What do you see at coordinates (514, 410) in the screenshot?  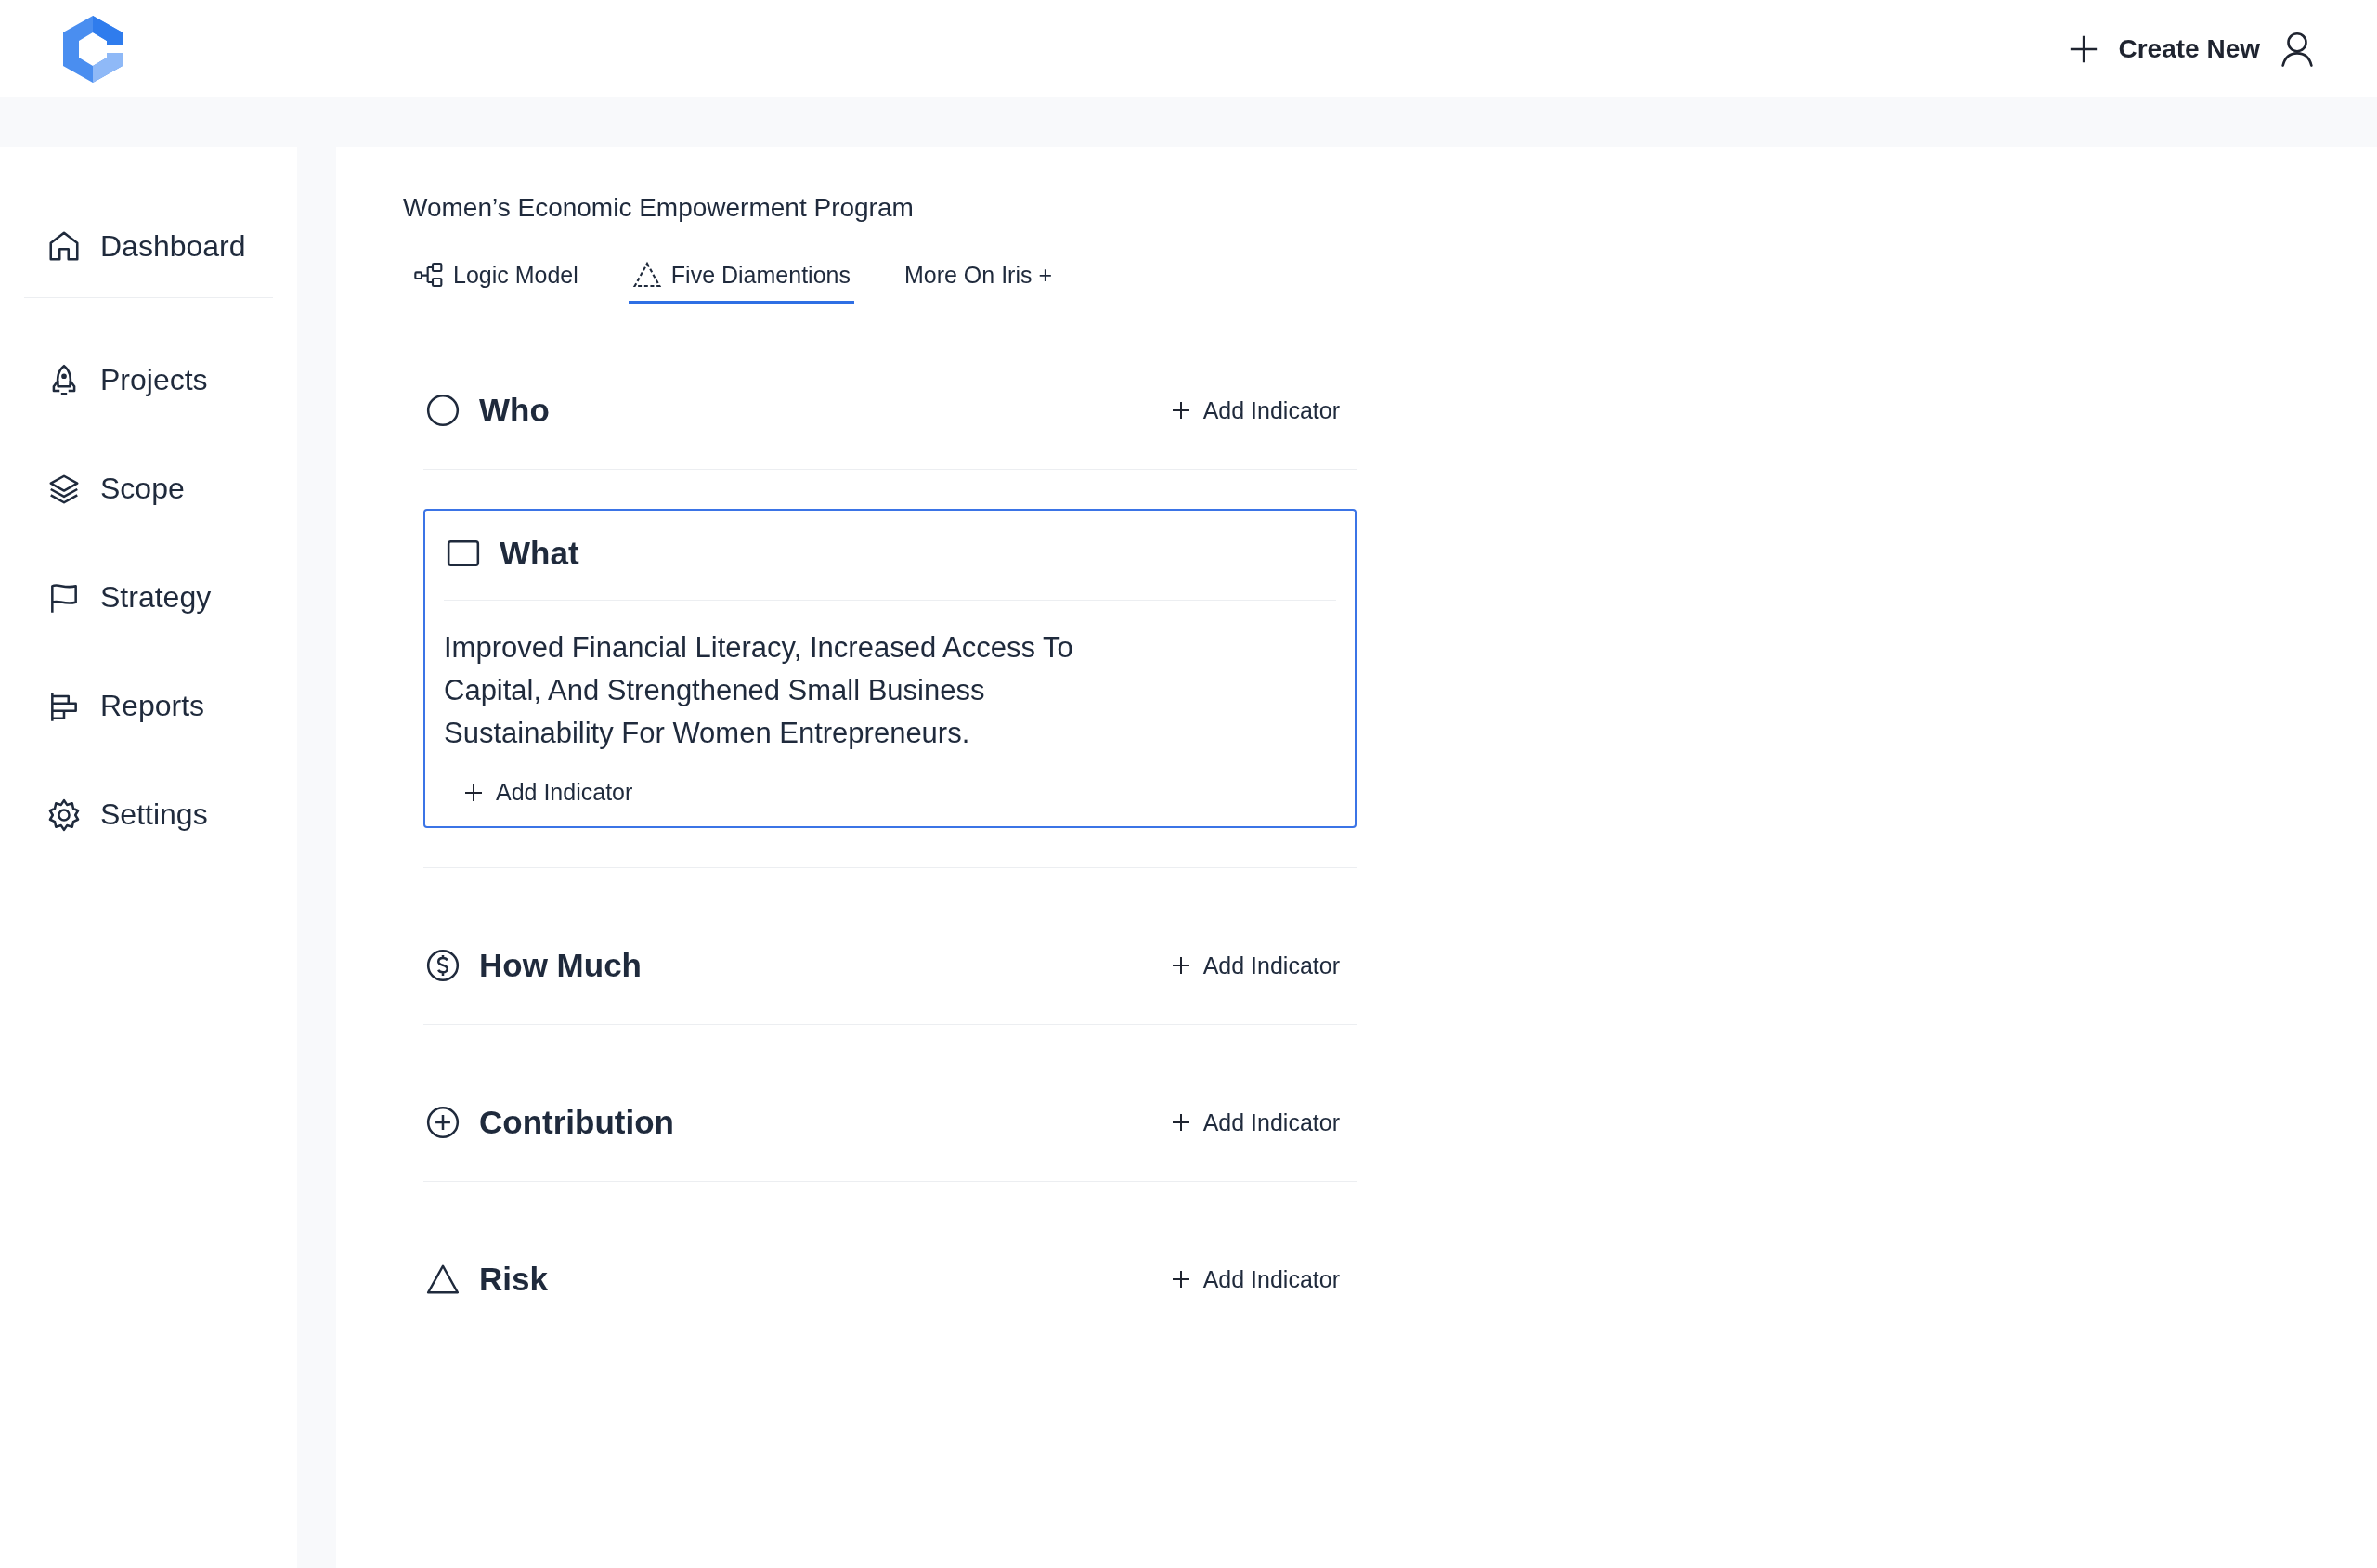 I see `section-title: Who` at bounding box center [514, 410].